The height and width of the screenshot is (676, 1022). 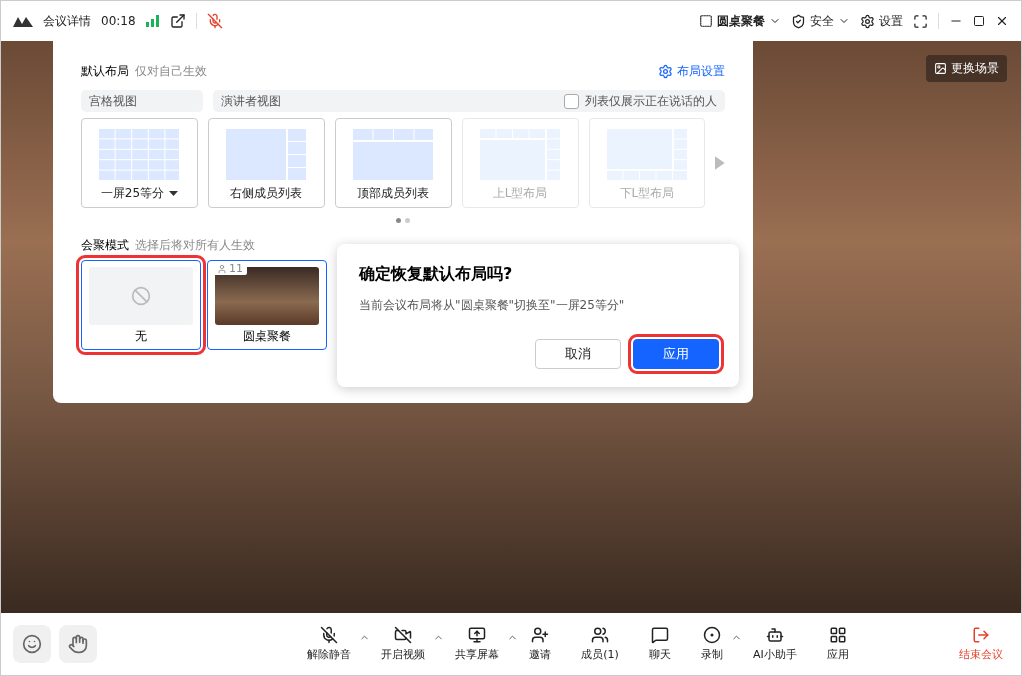 I want to click on end-meeting-button: 结束会议, so click(x=981, y=644).